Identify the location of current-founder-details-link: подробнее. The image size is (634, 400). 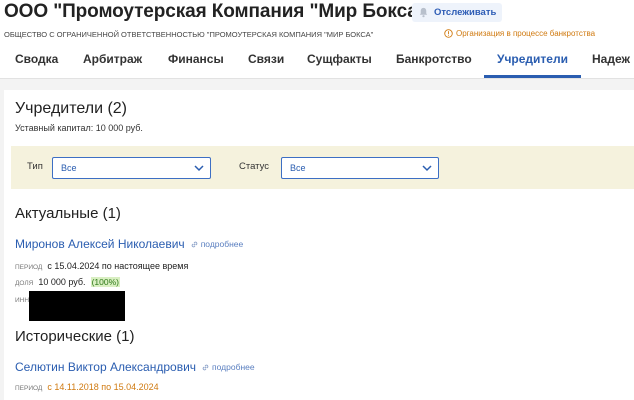
(217, 244).